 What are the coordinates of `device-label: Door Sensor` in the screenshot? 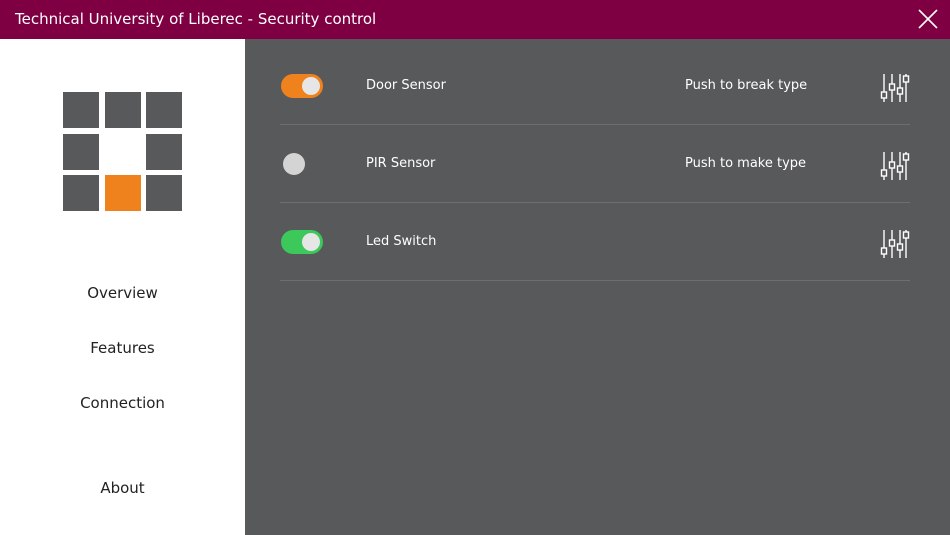 It's located at (406, 85).